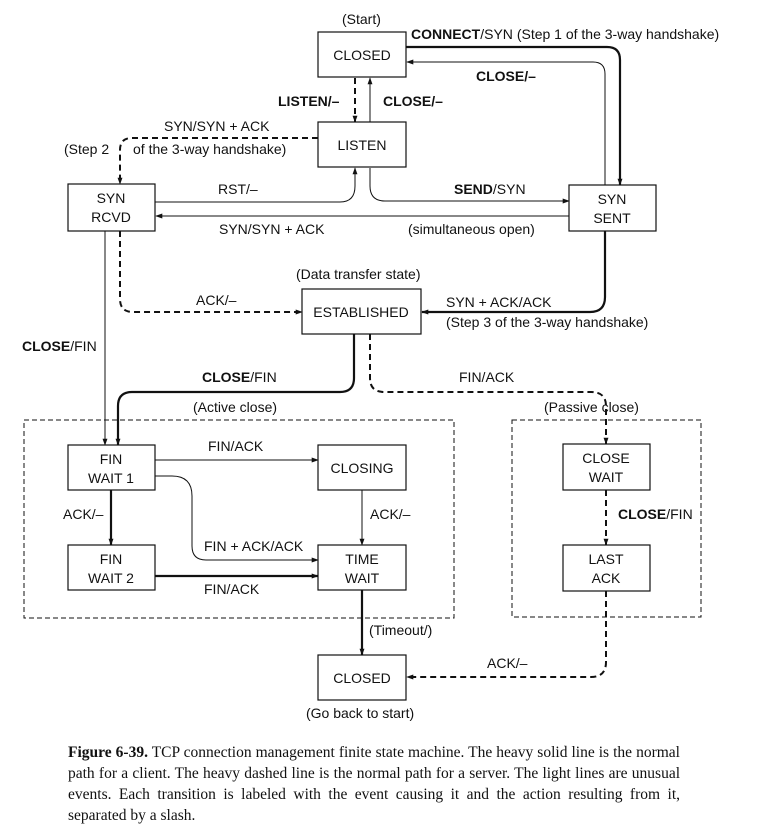  I want to click on label-send: SEND/SYN, so click(490, 189).